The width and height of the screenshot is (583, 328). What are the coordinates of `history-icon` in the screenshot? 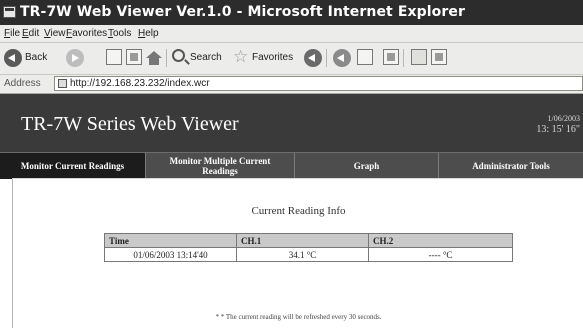 It's located at (313, 58).